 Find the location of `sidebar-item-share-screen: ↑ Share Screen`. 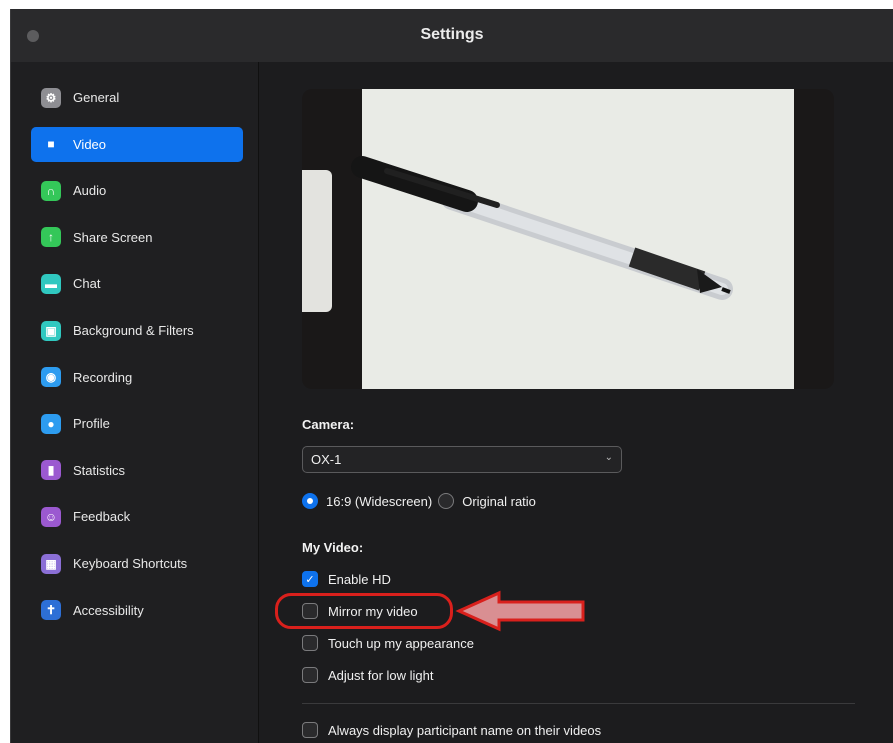

sidebar-item-share-screen: ↑ Share Screen is located at coordinates (137, 237).